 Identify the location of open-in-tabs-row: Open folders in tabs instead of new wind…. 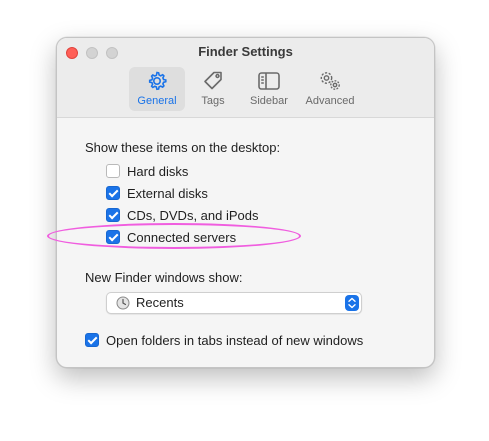
(224, 340).